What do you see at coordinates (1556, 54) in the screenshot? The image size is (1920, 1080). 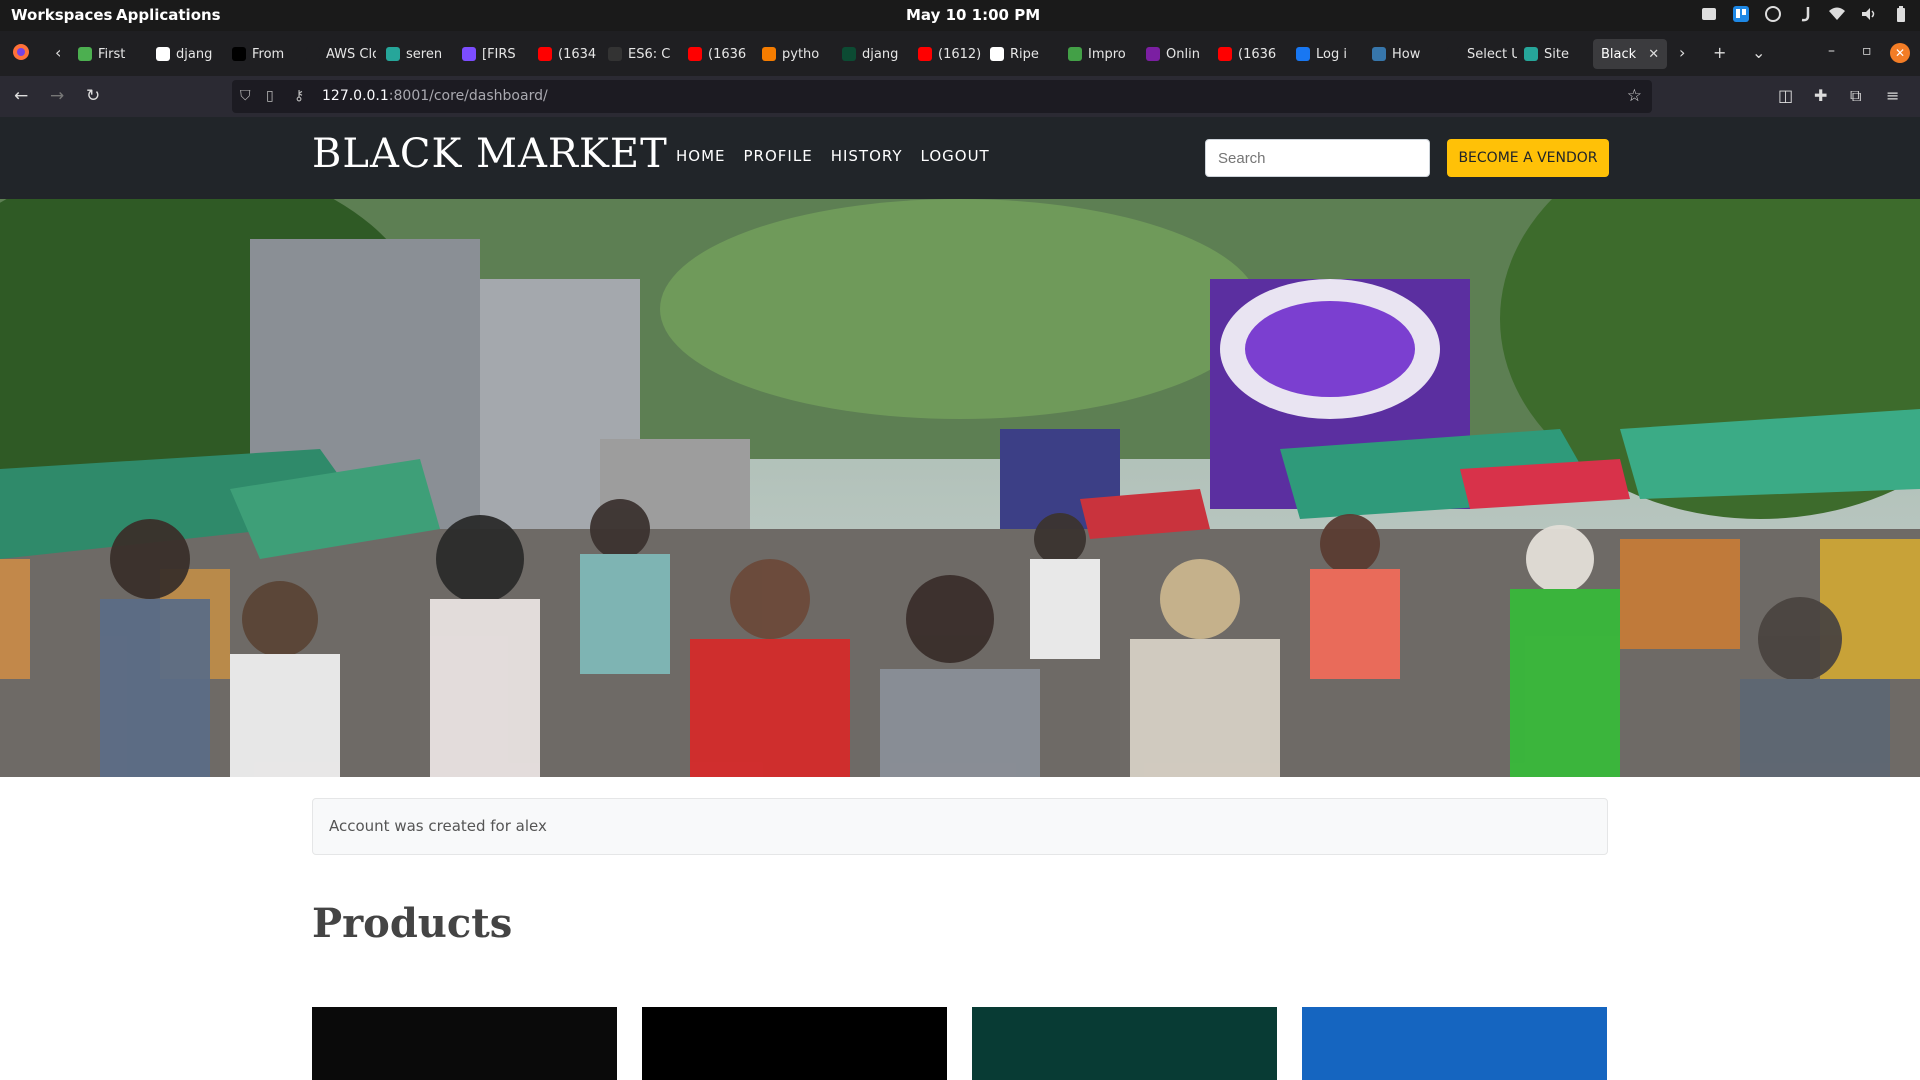 I see `tab-label: Site` at bounding box center [1556, 54].